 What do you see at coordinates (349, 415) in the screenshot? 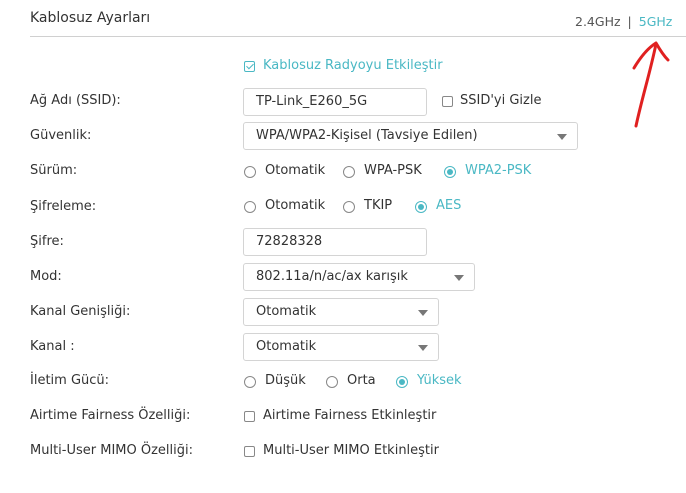
I see `airtime-fairness-checkbox-label: Airtime Fairness Etkinleştir` at bounding box center [349, 415].